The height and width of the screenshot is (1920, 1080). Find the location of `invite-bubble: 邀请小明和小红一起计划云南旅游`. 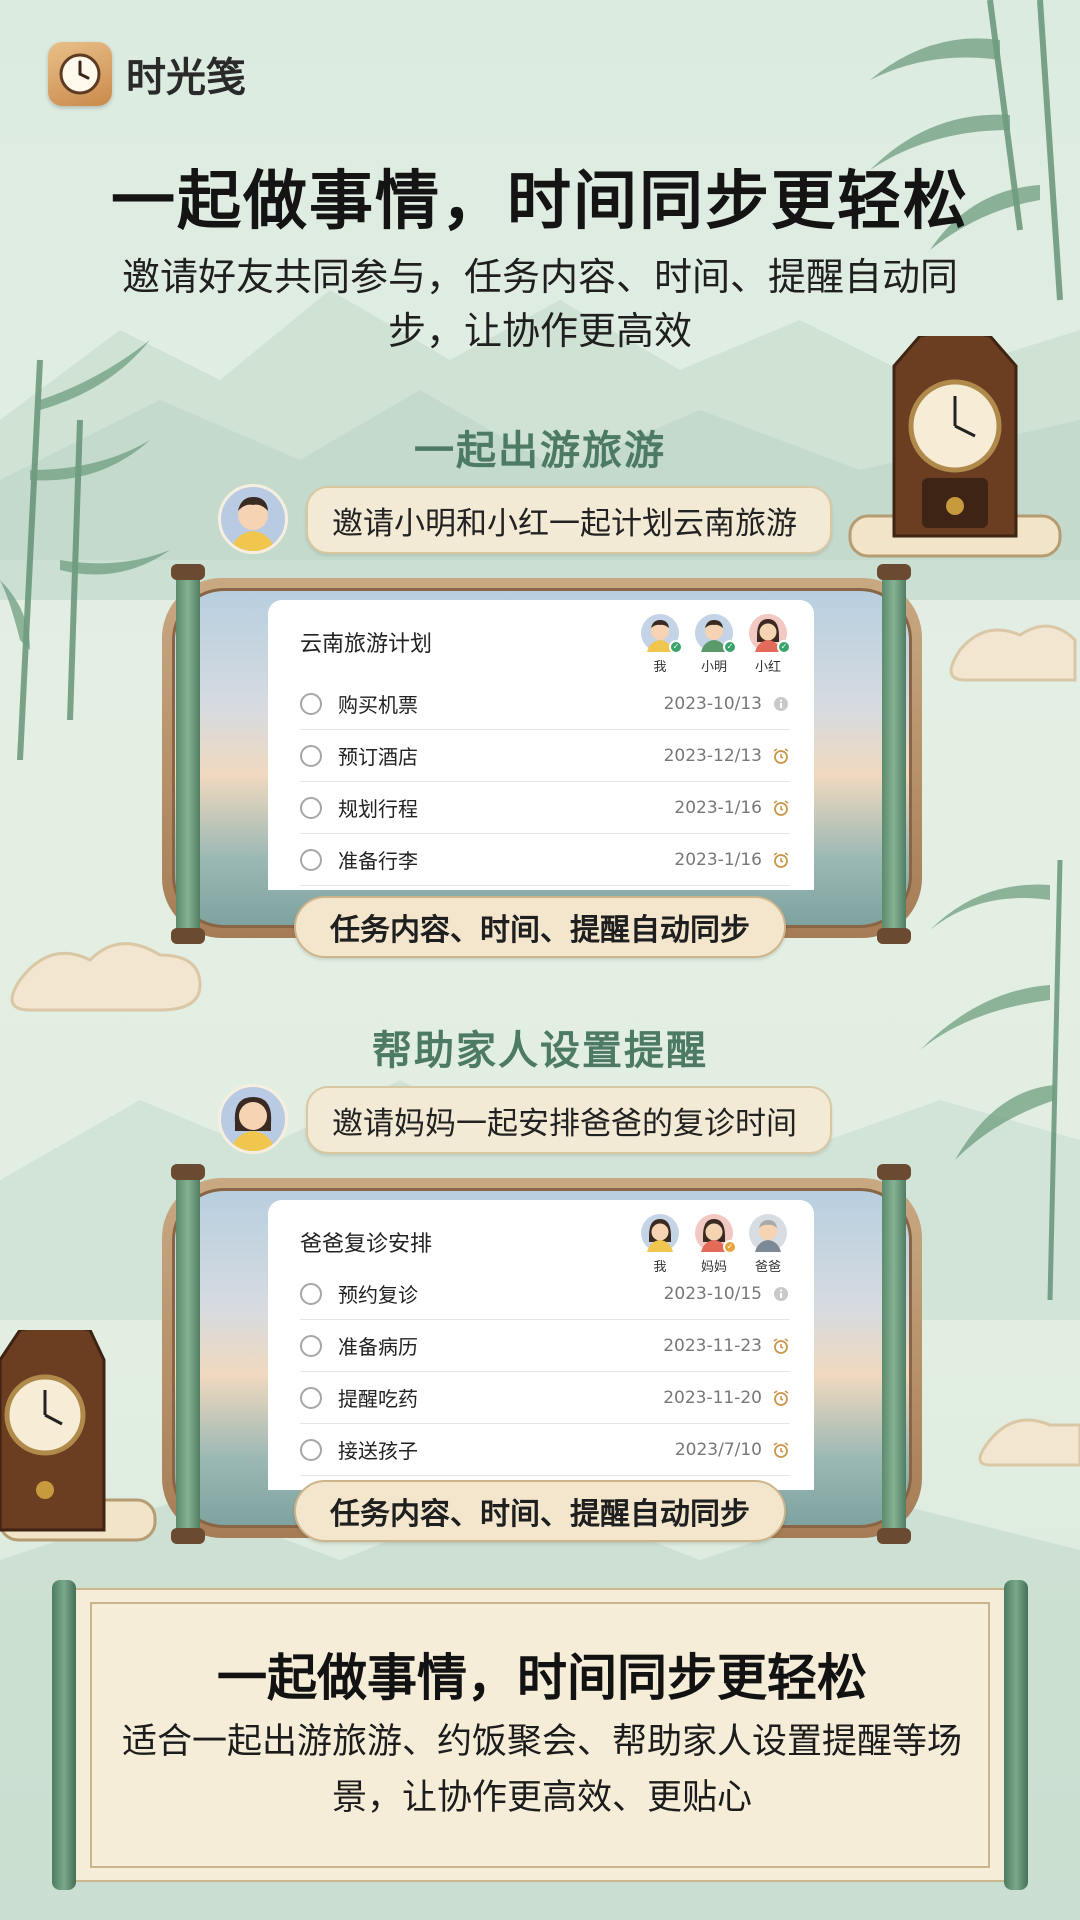

invite-bubble: 邀请小明和小红一起计划云南旅游 is located at coordinates (569, 520).